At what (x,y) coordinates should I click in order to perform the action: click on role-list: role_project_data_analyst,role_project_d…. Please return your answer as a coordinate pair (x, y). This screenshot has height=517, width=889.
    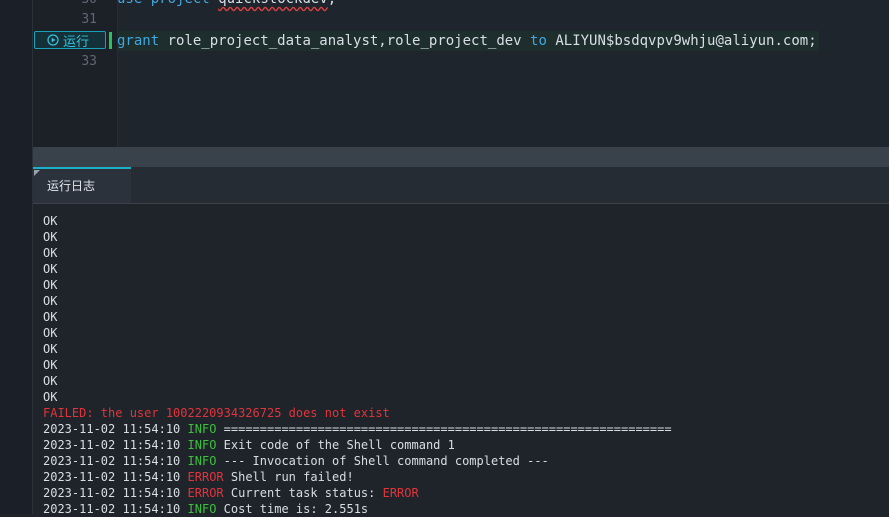
    Looking at the image, I should click on (344, 41).